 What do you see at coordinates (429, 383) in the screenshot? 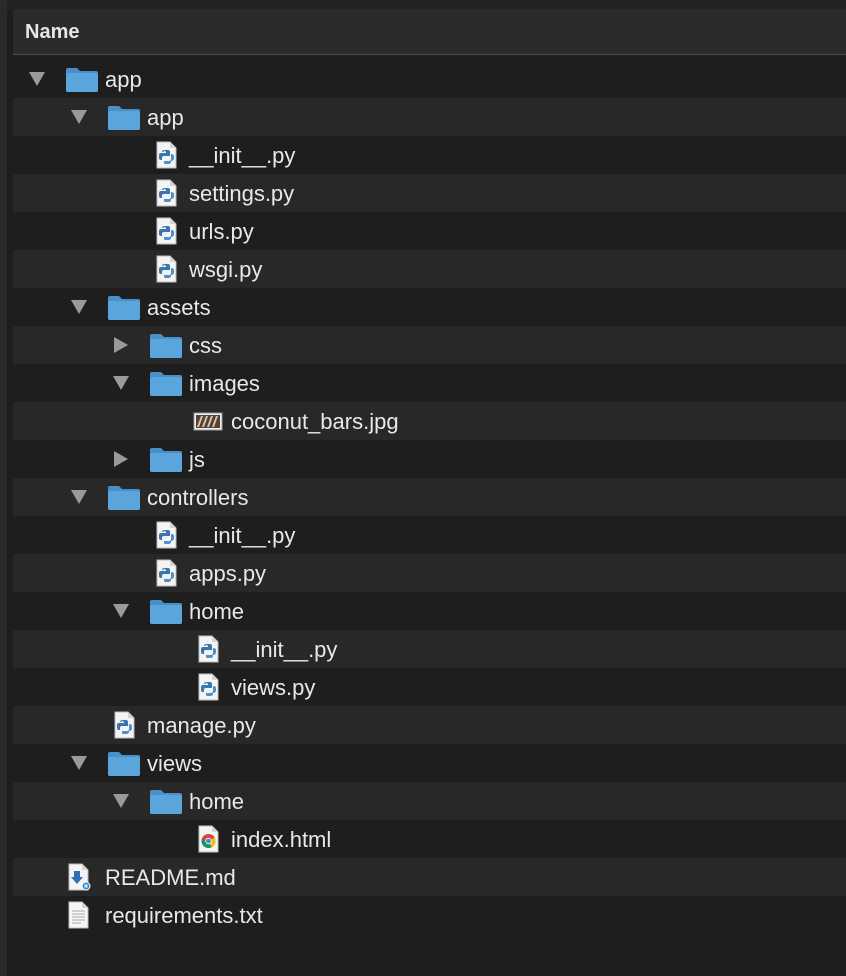
I see `tree-row-folder: images` at bounding box center [429, 383].